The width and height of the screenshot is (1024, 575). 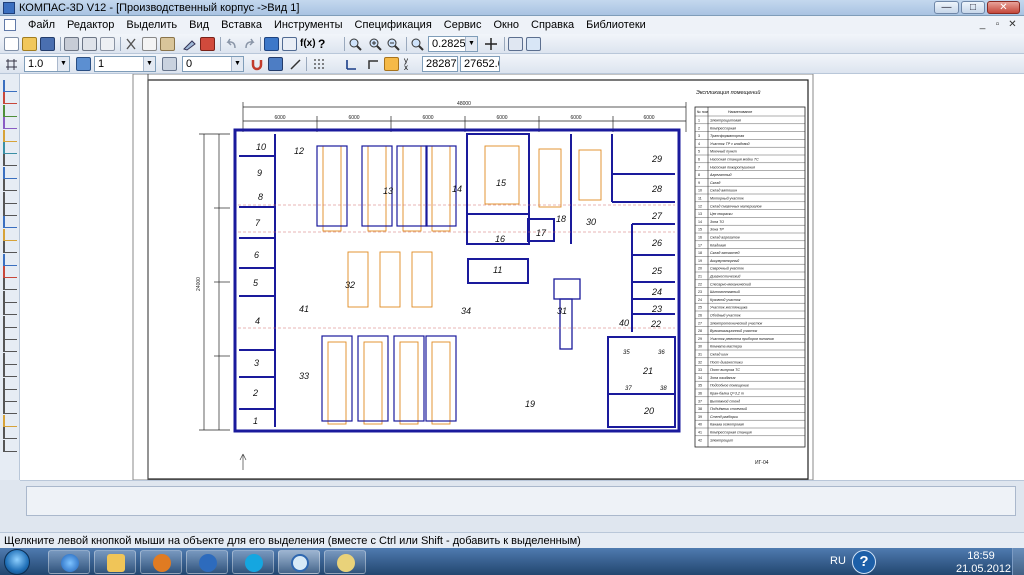 What do you see at coordinates (299, 562) in the screenshot?
I see `taskbar-kompas` at bounding box center [299, 562].